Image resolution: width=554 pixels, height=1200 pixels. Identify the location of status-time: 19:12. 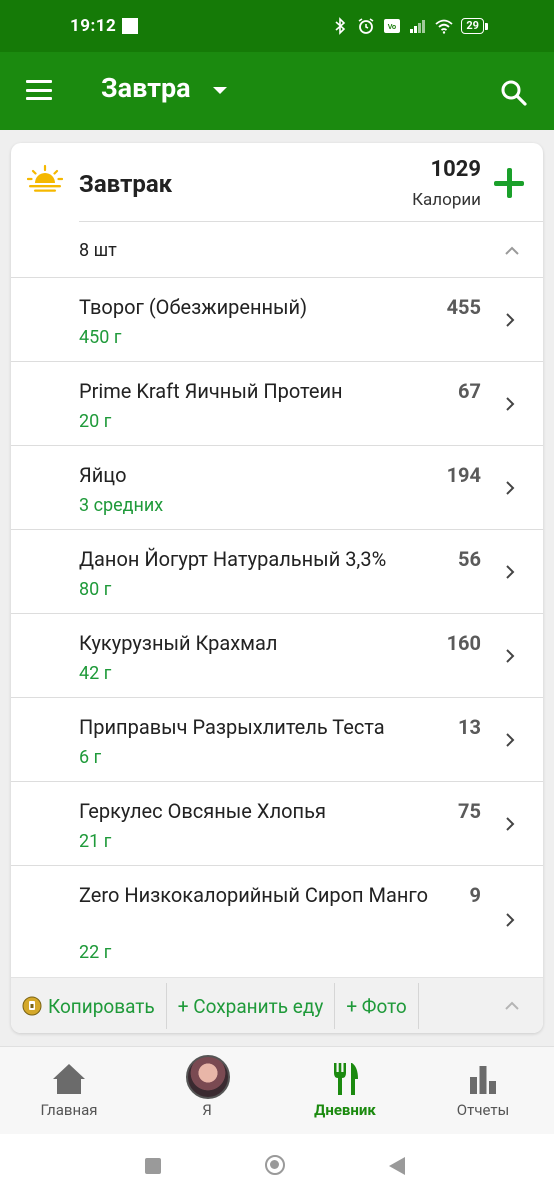
(93, 26).